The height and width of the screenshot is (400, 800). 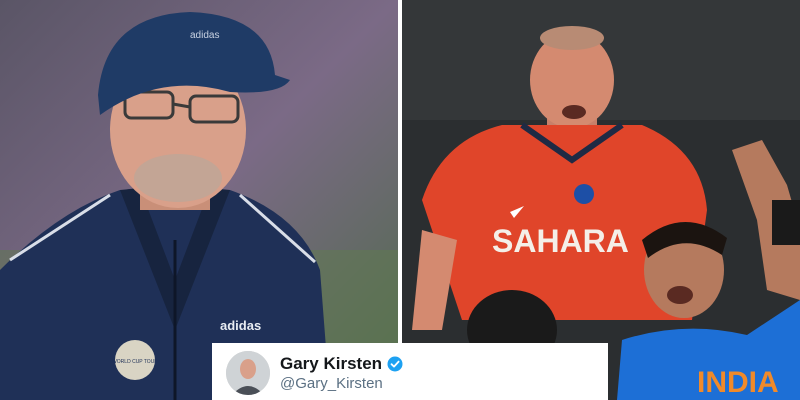 What do you see at coordinates (410, 371) in the screenshot?
I see `tweet-card: Gary Kirsten @Gary_Kirsten` at bounding box center [410, 371].